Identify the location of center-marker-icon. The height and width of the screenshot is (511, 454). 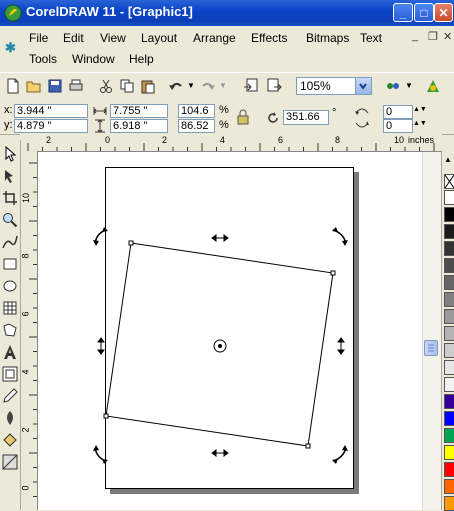
(220, 346).